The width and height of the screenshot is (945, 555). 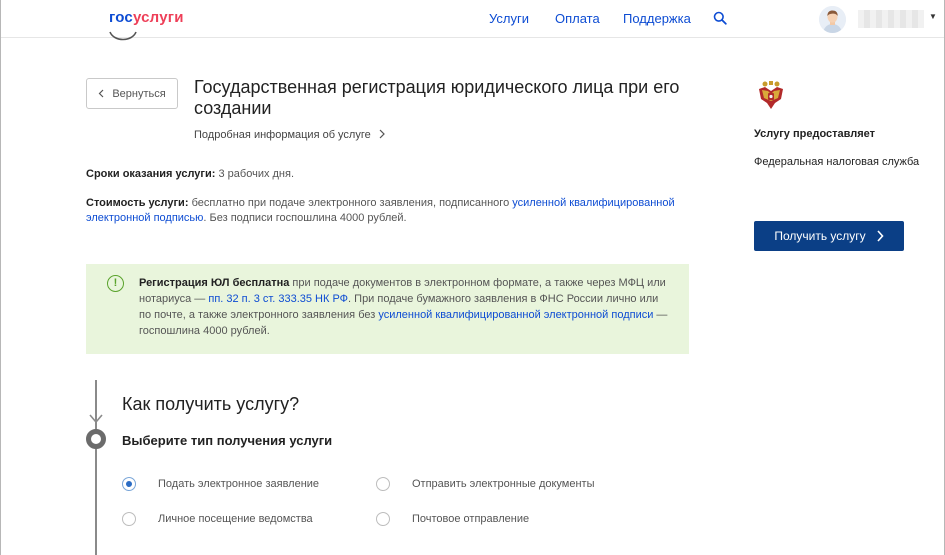 I want to click on radio-electronic-application, so click(x=129, y=484).